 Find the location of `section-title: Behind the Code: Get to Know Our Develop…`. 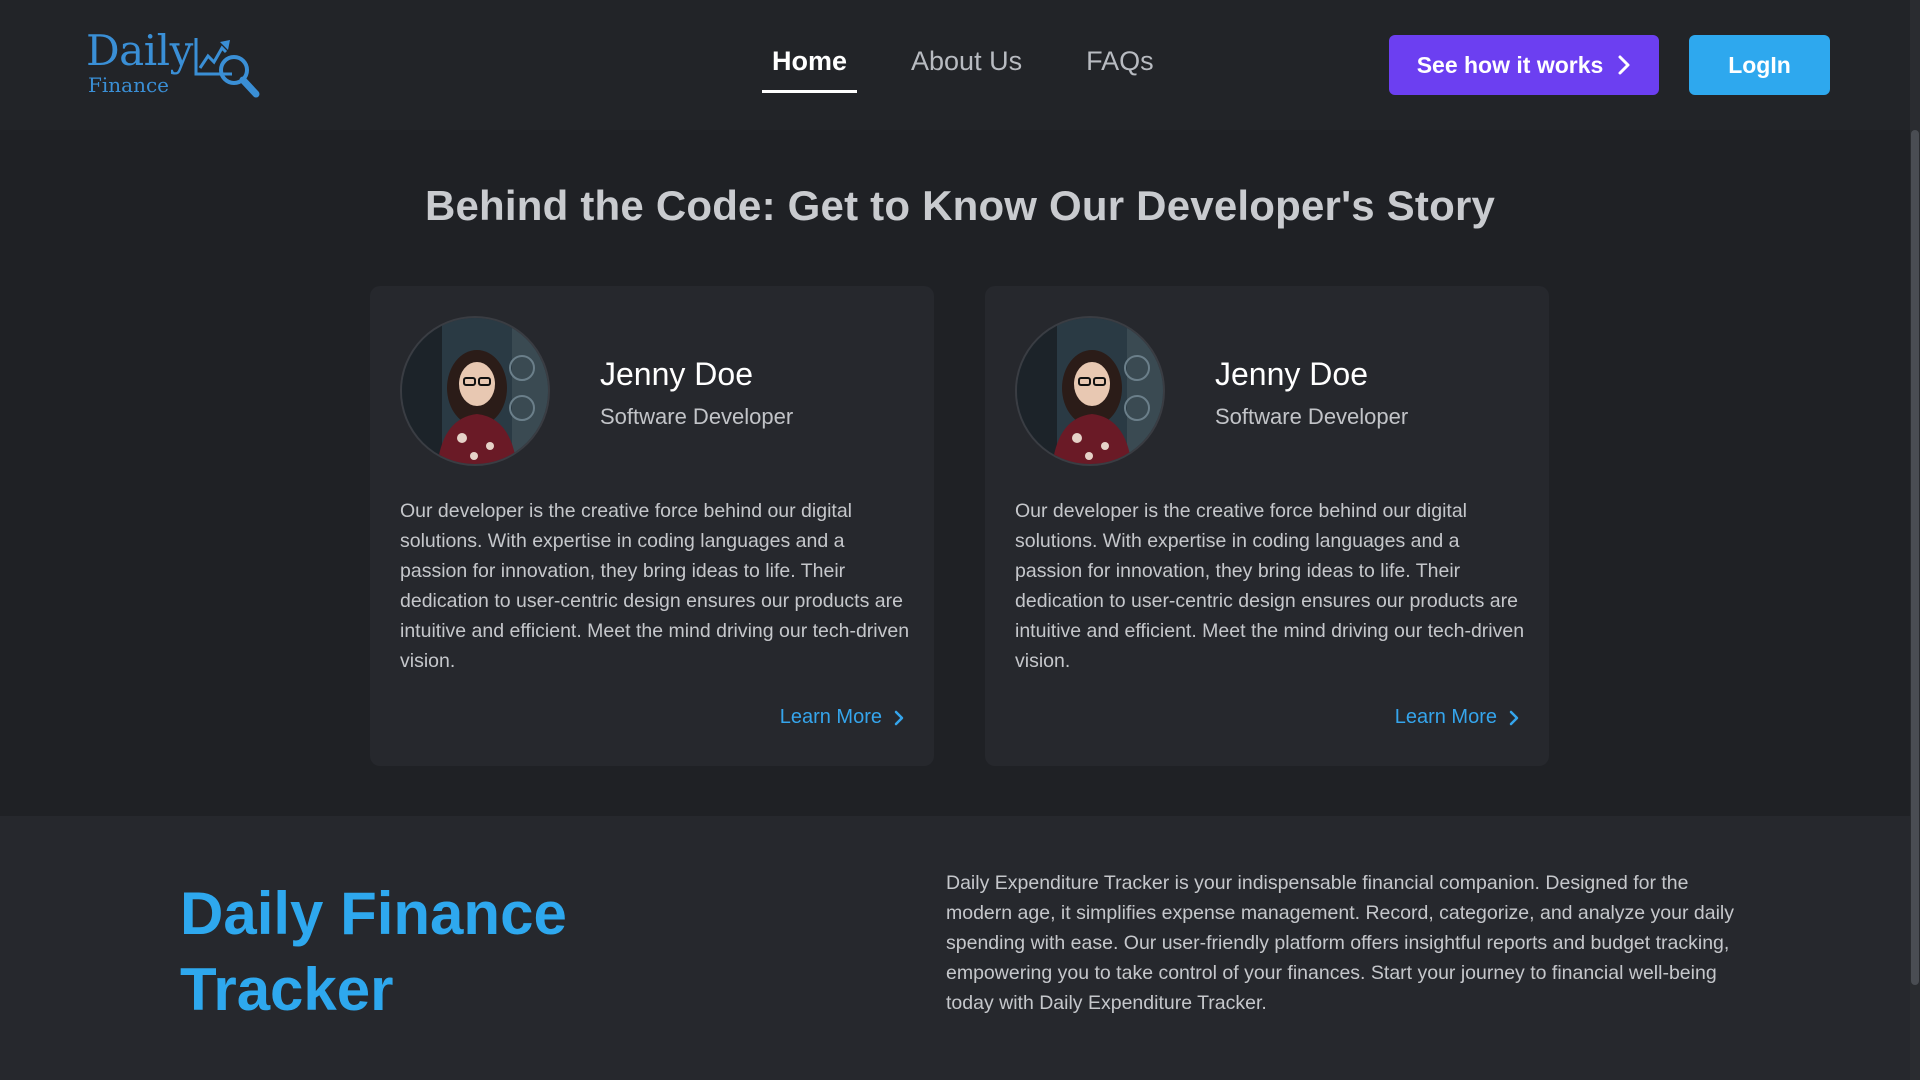

section-title: Behind the Code: Get to Know Our Develop… is located at coordinates (960, 205).